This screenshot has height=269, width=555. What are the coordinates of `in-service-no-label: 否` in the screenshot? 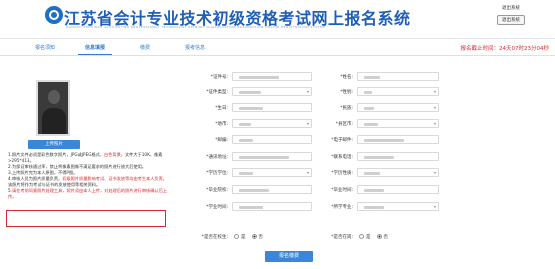 It's located at (386, 237).